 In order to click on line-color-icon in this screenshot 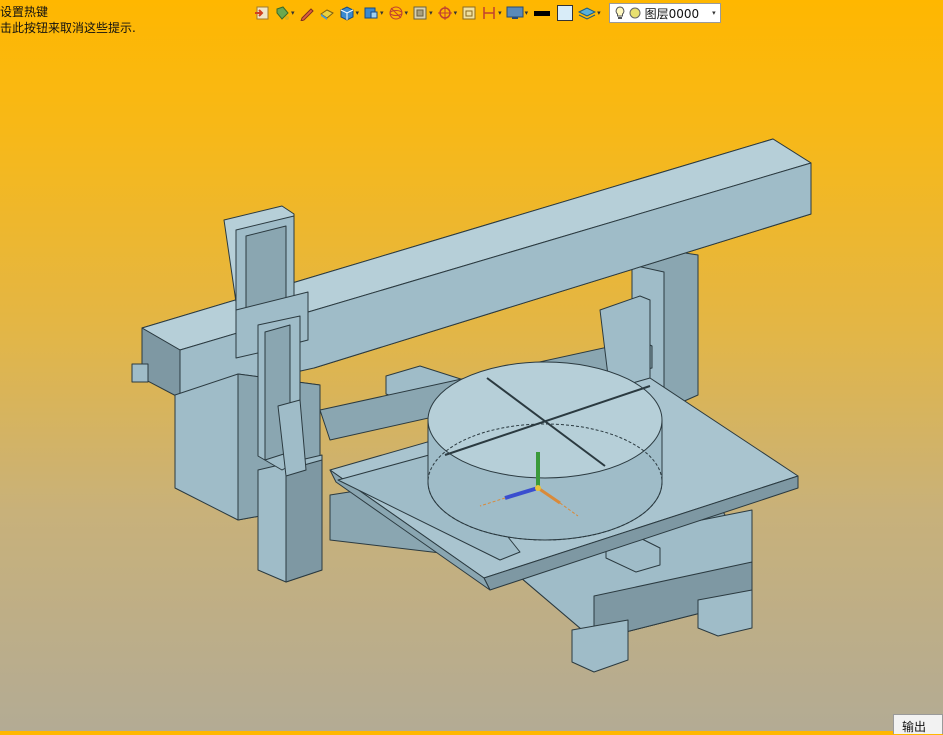, I will do `click(542, 13)`.